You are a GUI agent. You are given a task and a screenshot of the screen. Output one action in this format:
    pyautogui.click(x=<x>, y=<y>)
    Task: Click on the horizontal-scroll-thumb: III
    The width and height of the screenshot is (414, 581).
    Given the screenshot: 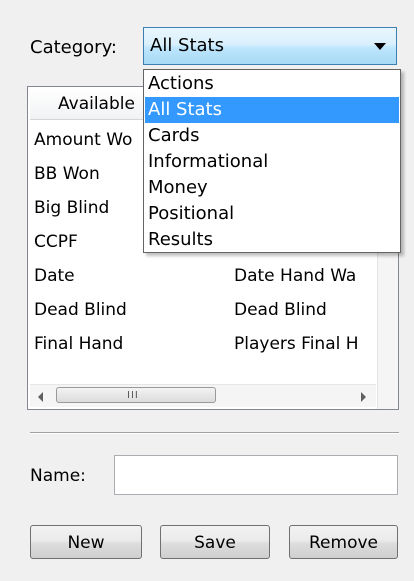 What is the action you would take?
    pyautogui.click(x=136, y=395)
    